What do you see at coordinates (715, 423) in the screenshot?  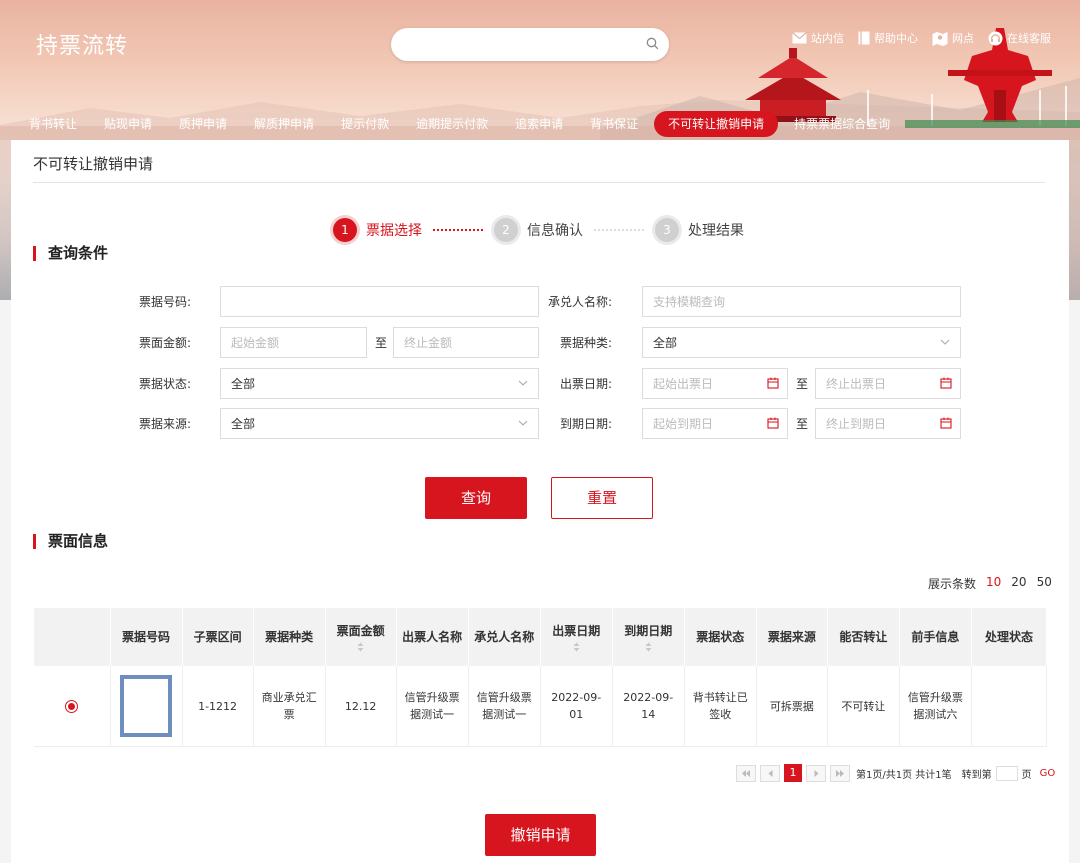 I see `due-date-start-field: 起始到期日` at bounding box center [715, 423].